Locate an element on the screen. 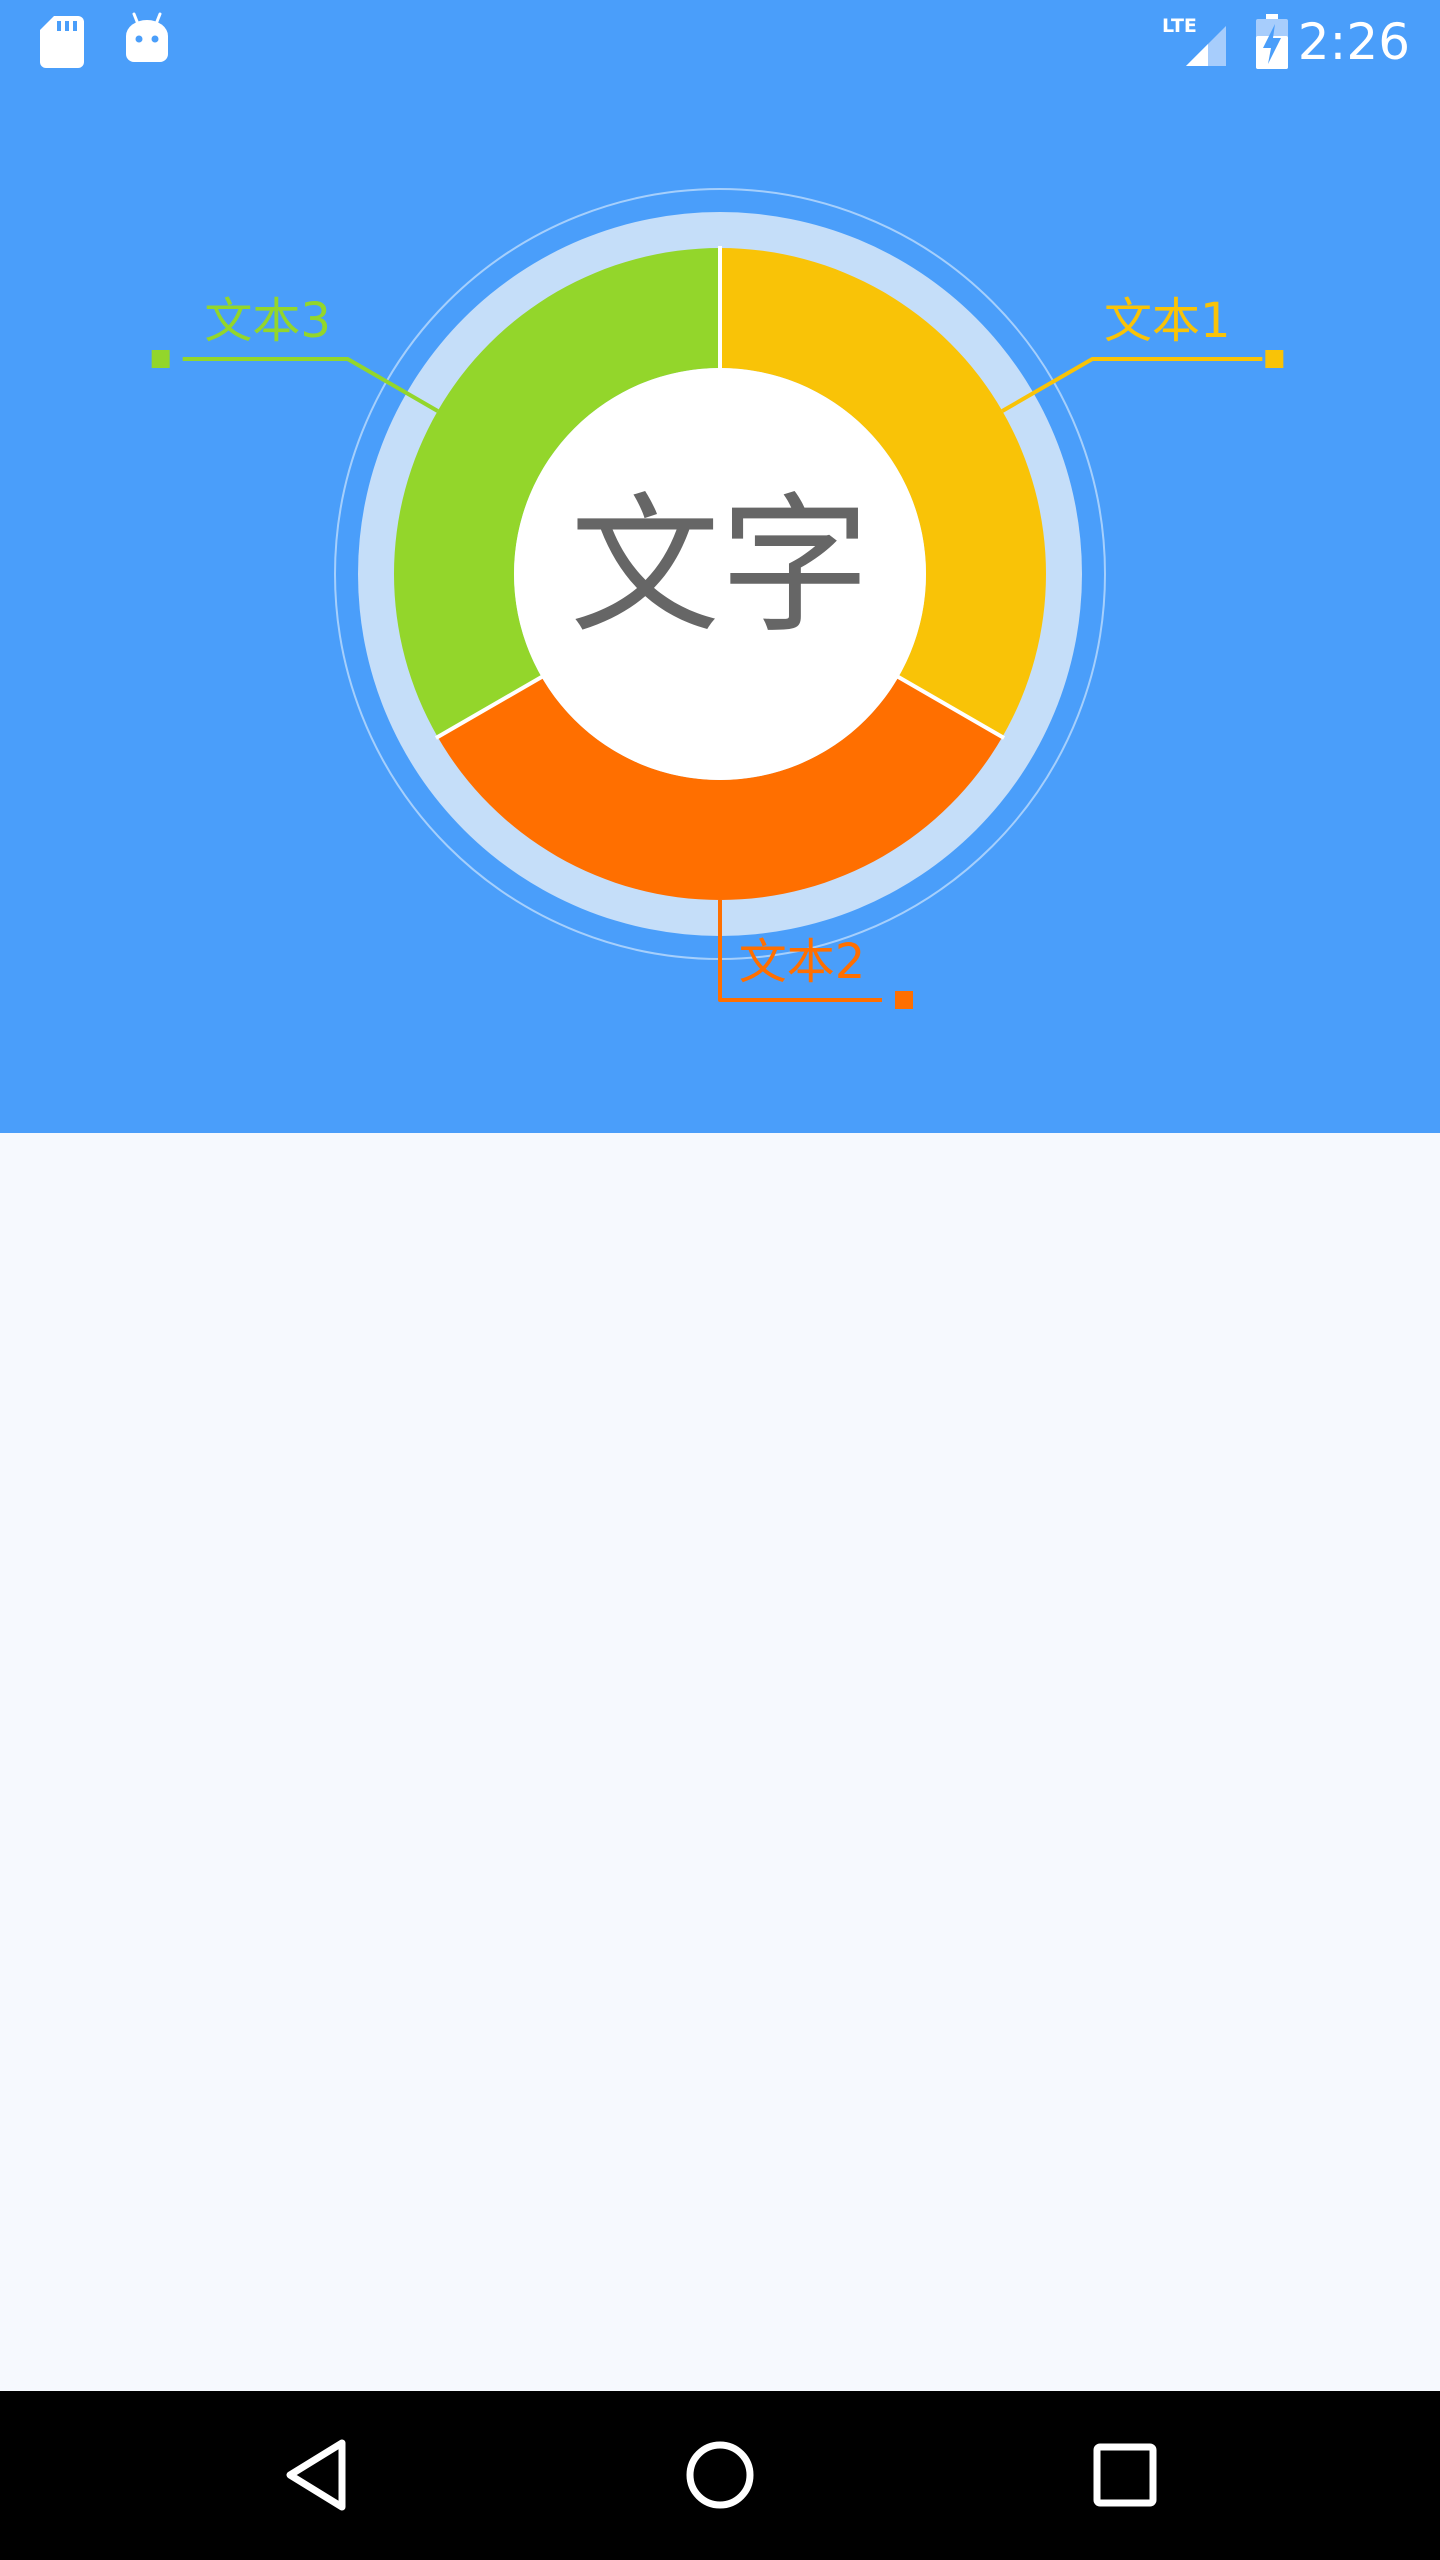 This screenshot has height=2560, width=1440. status-time: 2:26 is located at coordinates (1353, 42).